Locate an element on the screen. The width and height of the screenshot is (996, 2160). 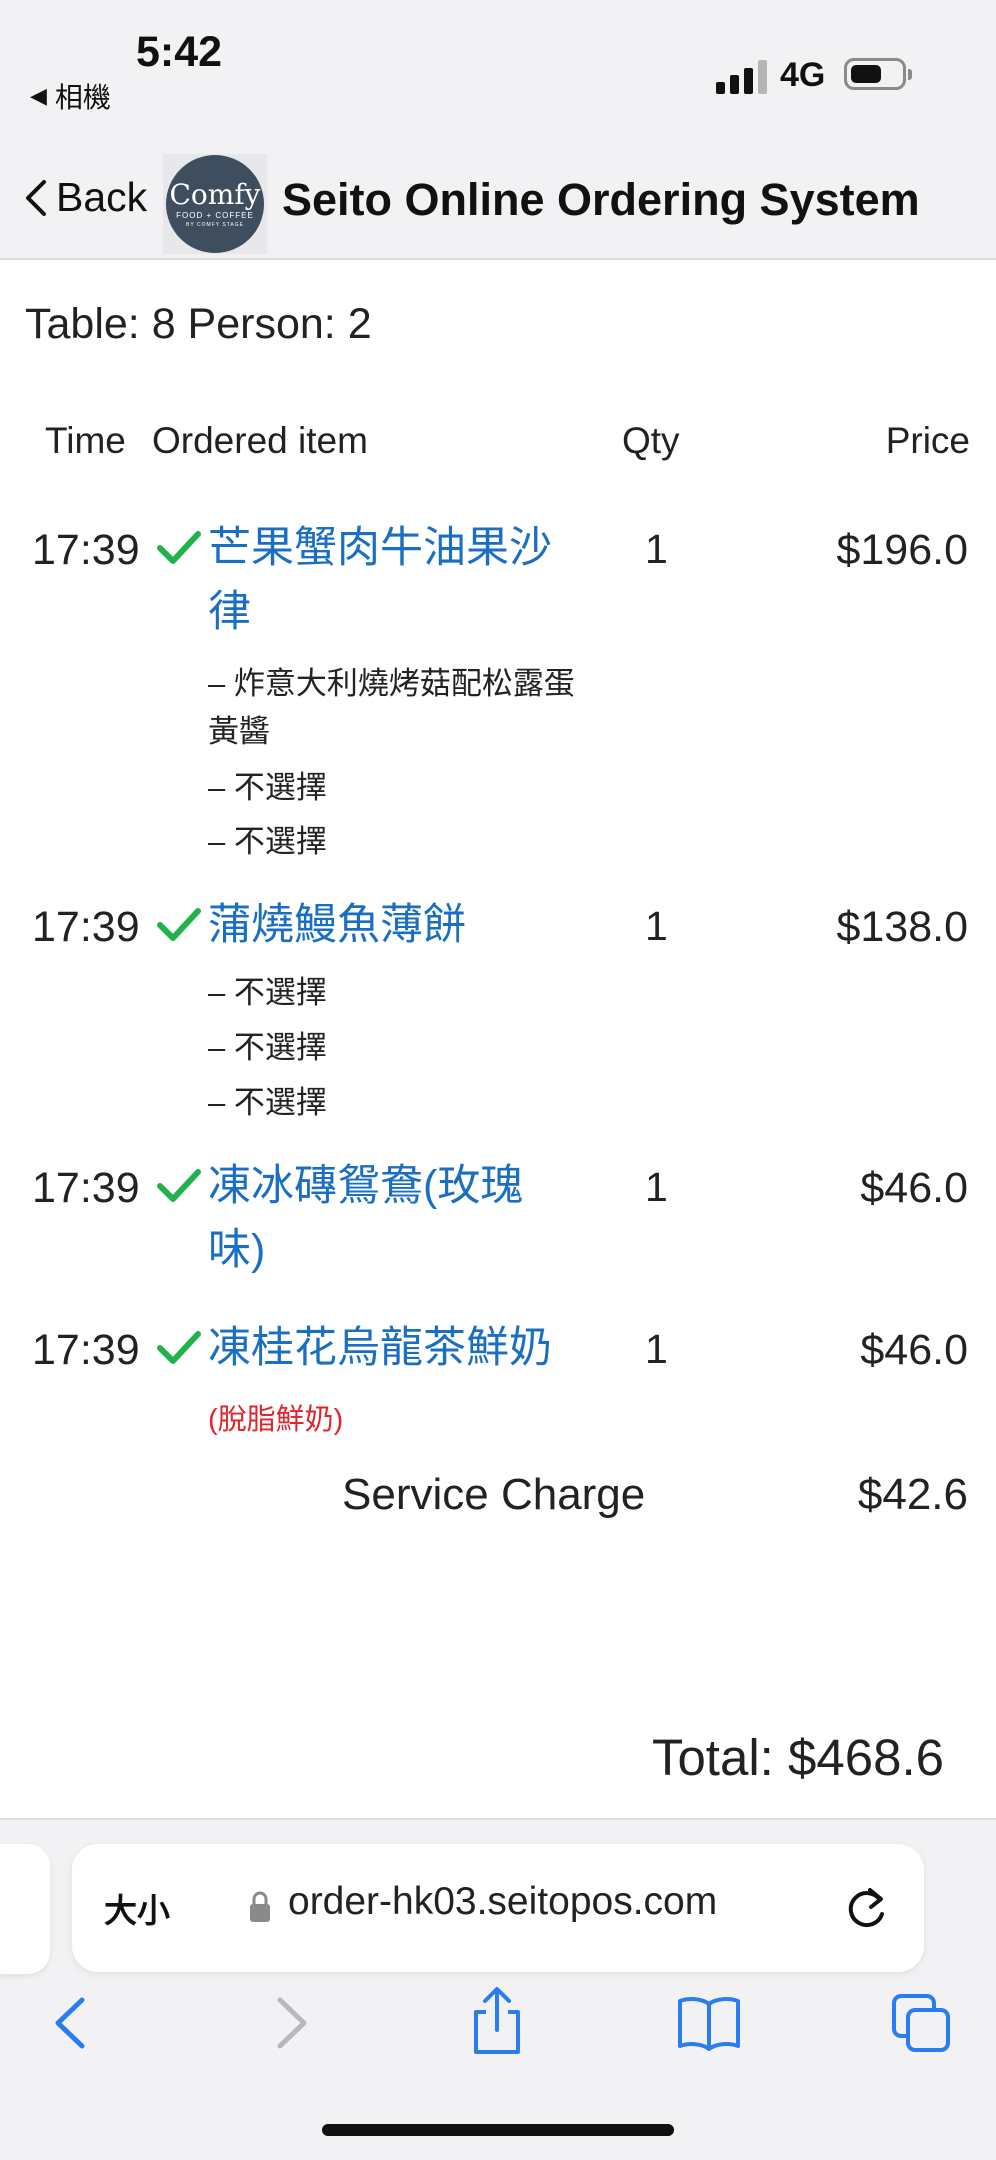
restaurant-logo: Comfy FOOD + COFFEE BY COMFY STAGE is located at coordinates (215, 204).